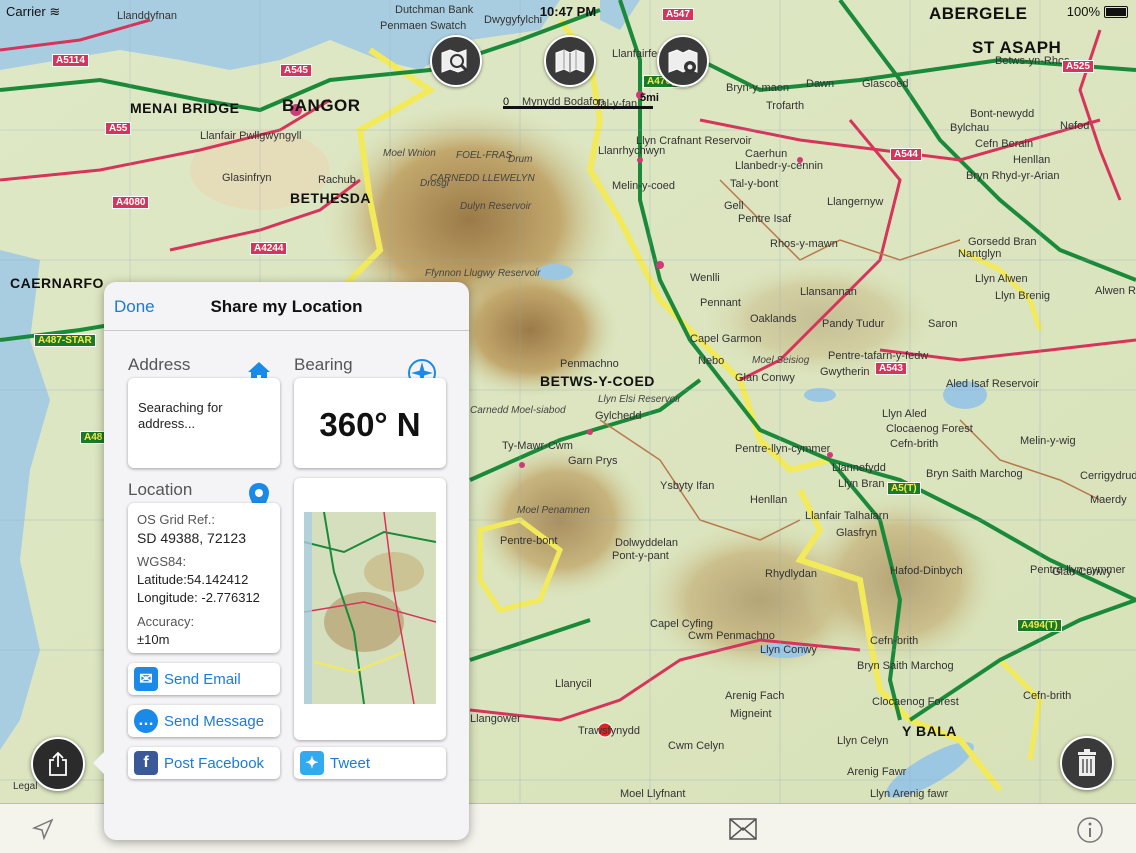 The width and height of the screenshot is (1136, 853). I want to click on map-label-village: Penmachno, so click(589, 364).